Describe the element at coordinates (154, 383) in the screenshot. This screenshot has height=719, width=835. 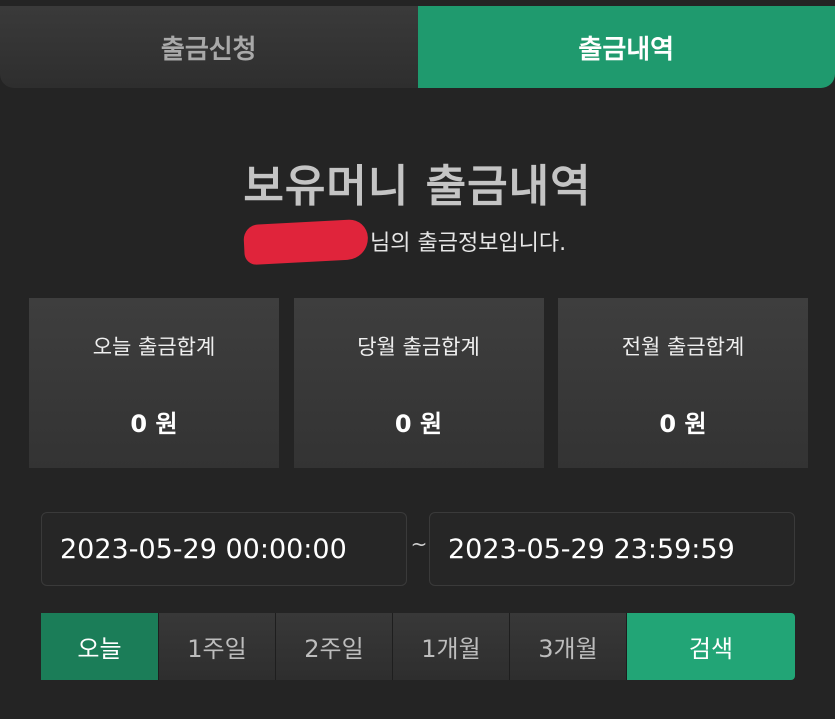
I see `summary-card-today: 오늘 출금합계 0 원` at that location.